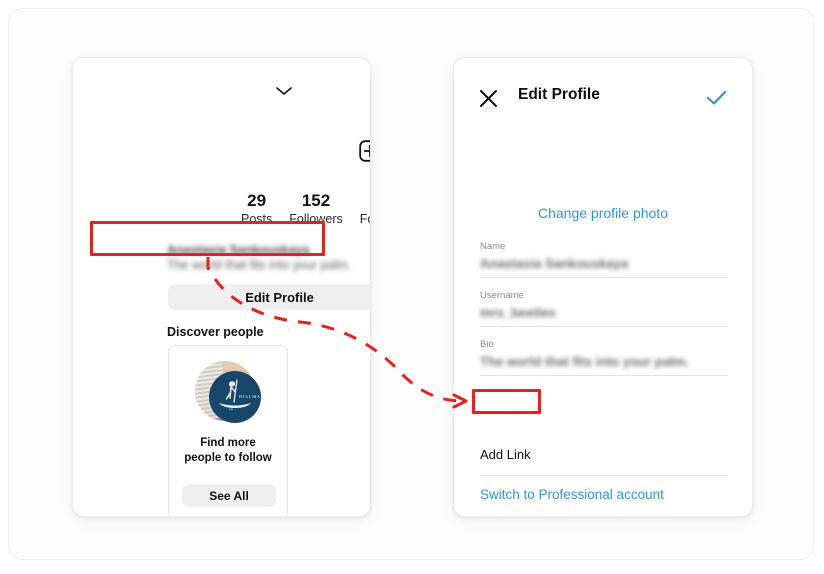 This screenshot has height=574, width=824. Describe the element at coordinates (229, 495) in the screenshot. I see `discover-card-see-all-button: See All` at that location.